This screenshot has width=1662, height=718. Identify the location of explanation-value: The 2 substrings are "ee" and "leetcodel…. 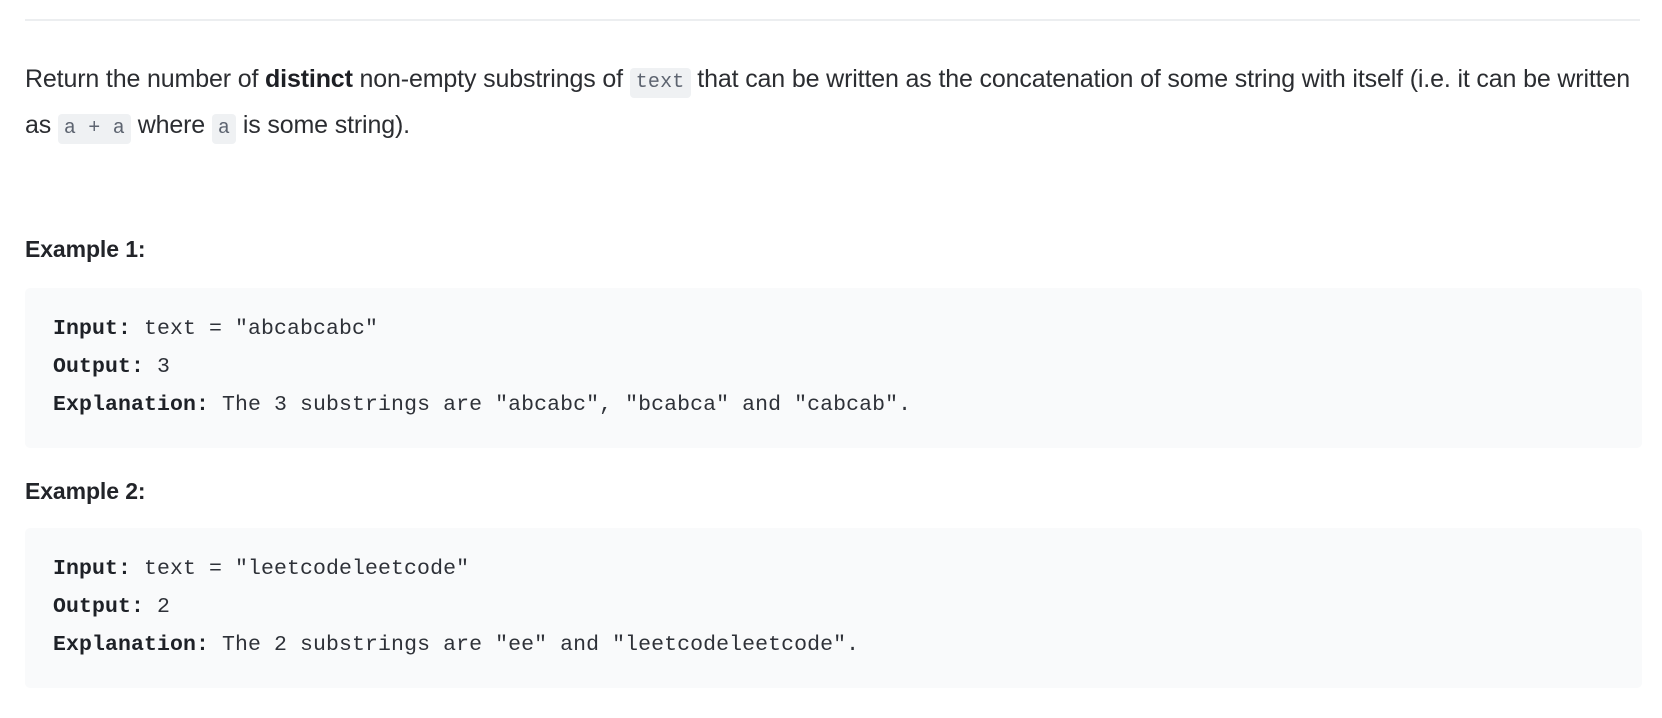
(534, 645).